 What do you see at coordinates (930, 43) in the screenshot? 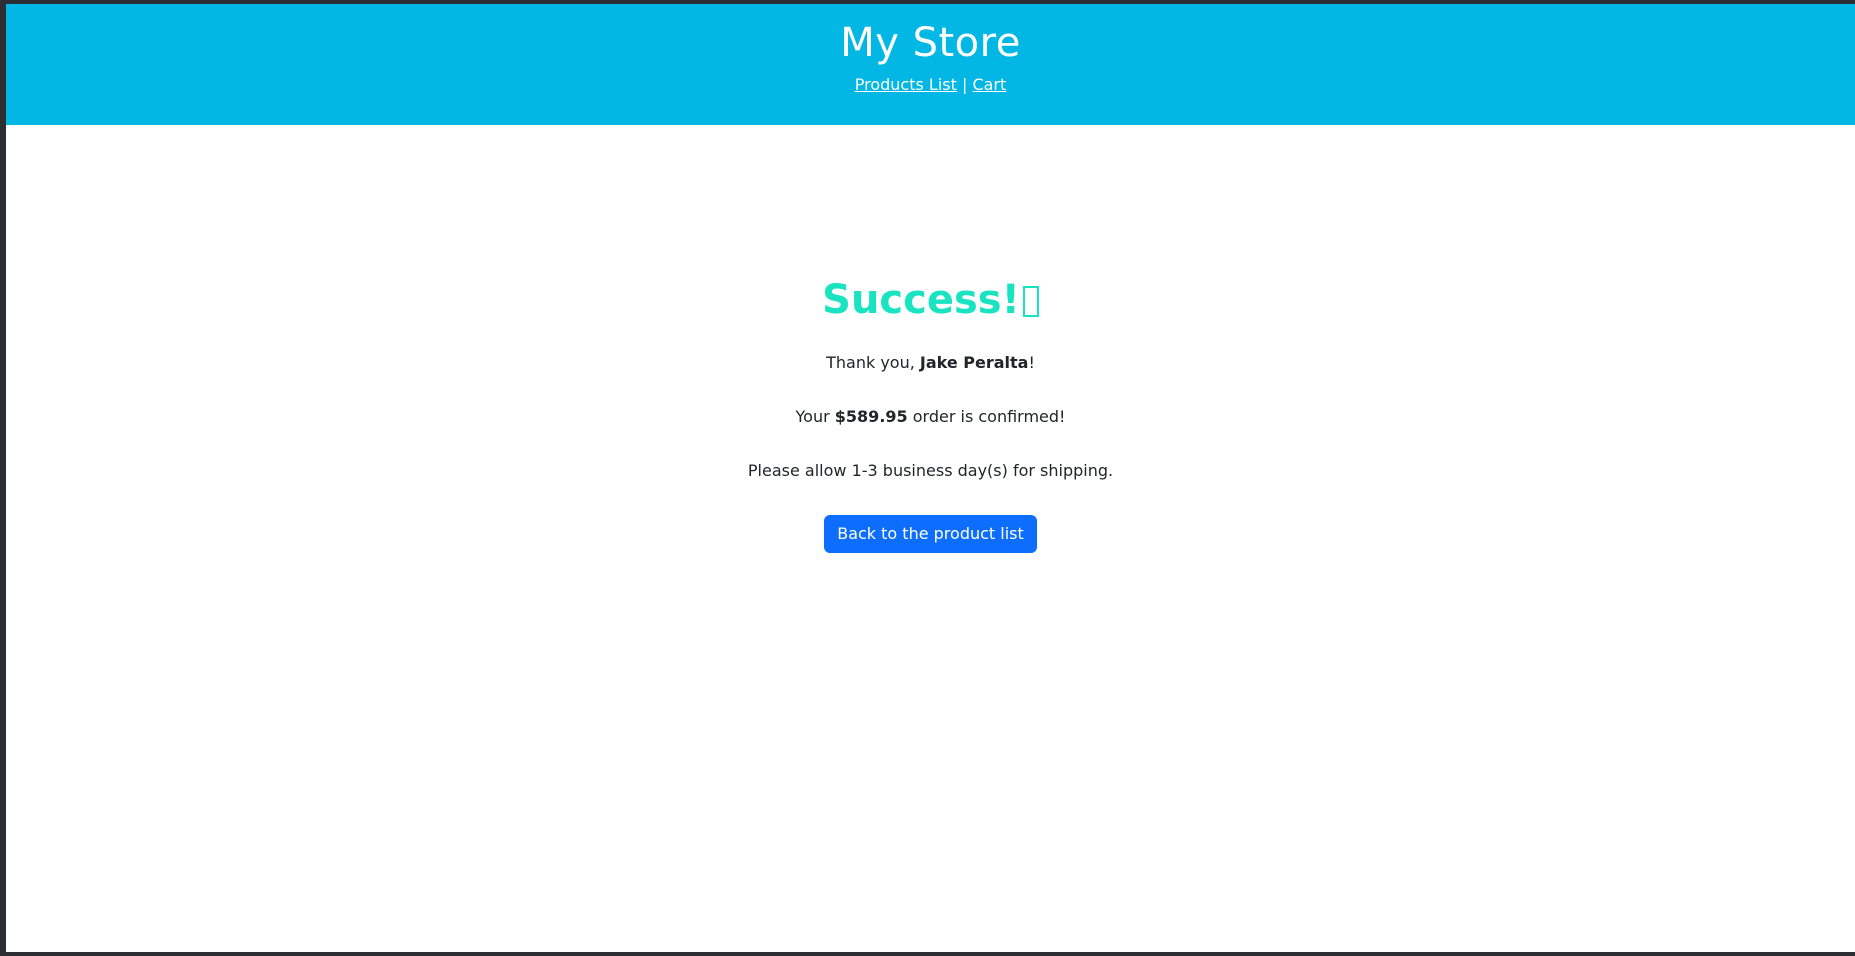
I see `store-title: My Store` at bounding box center [930, 43].